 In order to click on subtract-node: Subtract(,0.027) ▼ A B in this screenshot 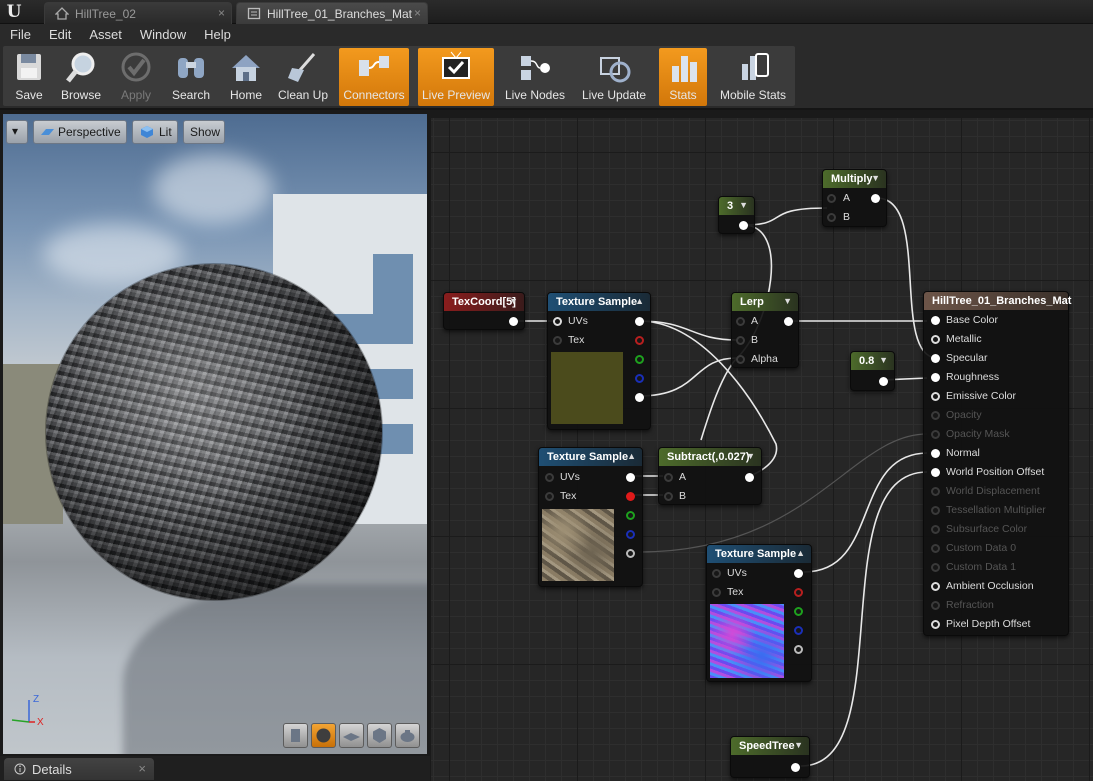, I will do `click(710, 476)`.